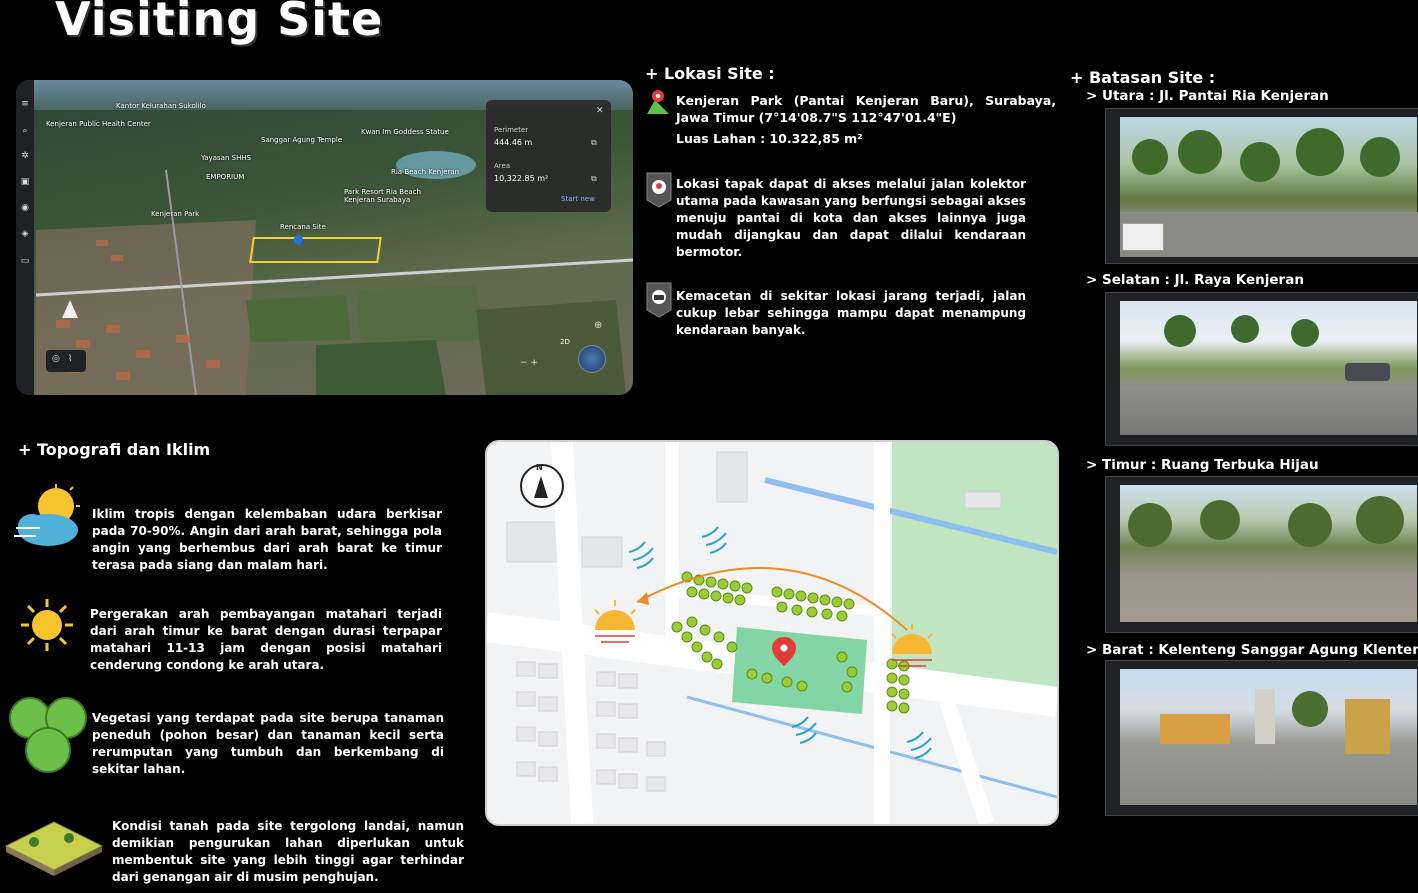  What do you see at coordinates (710, 73) in the screenshot?
I see `lokasi-heading: + Lokasi Site :` at bounding box center [710, 73].